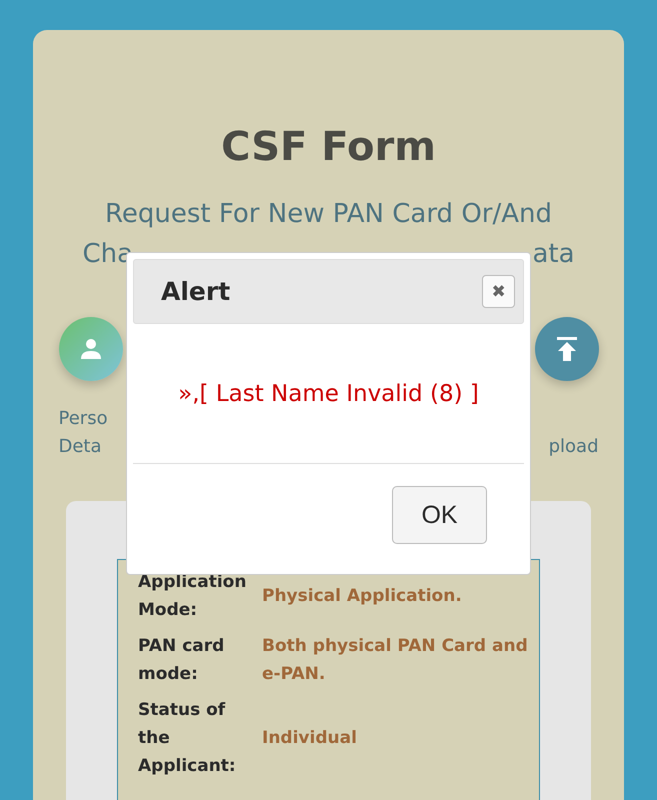 Image resolution: width=657 pixels, height=800 pixels. I want to click on dialog-title: Alert, so click(195, 291).